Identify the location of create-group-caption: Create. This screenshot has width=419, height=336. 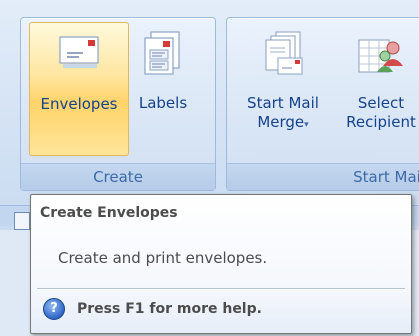
(118, 176).